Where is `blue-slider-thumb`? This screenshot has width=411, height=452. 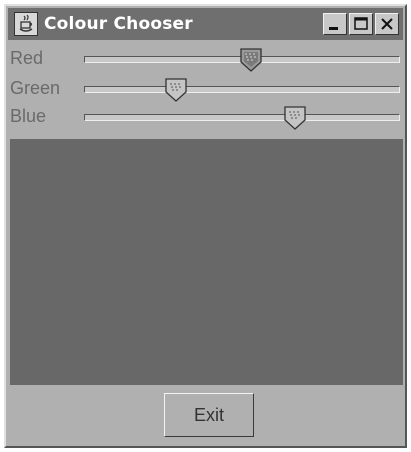
blue-slider-thumb is located at coordinates (295, 118).